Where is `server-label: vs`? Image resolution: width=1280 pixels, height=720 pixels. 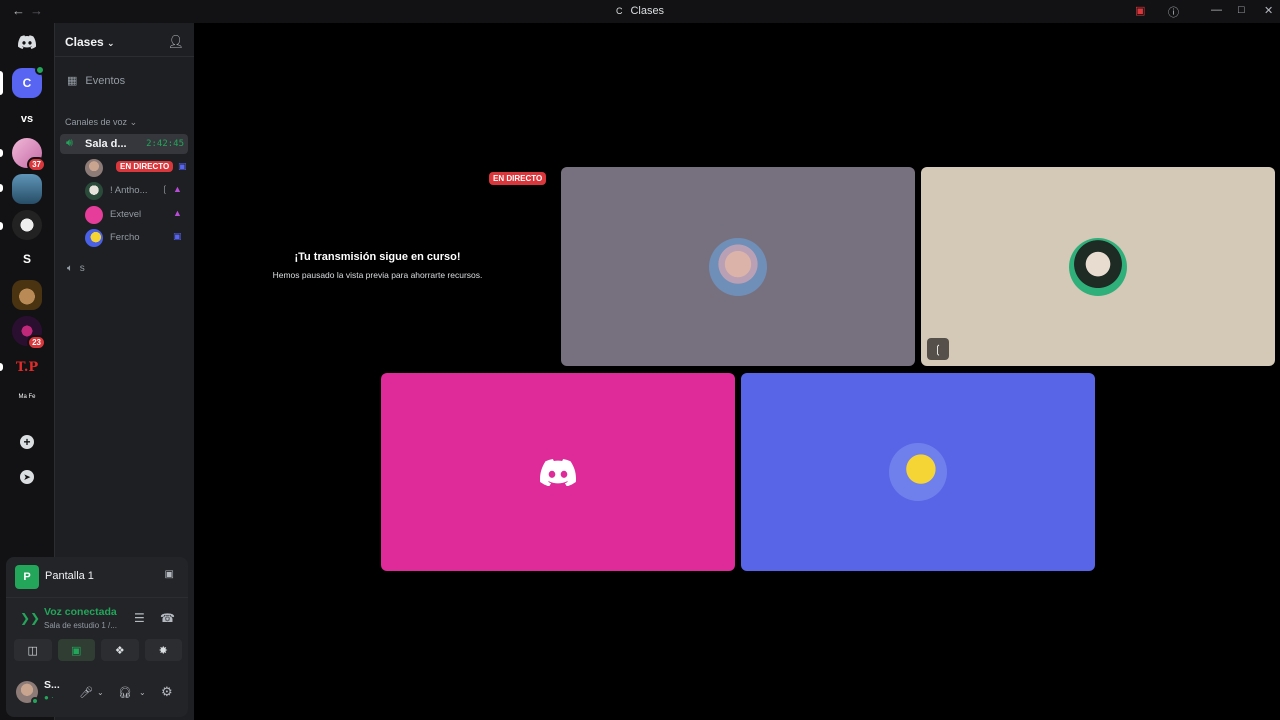 server-label: vs is located at coordinates (27, 119).